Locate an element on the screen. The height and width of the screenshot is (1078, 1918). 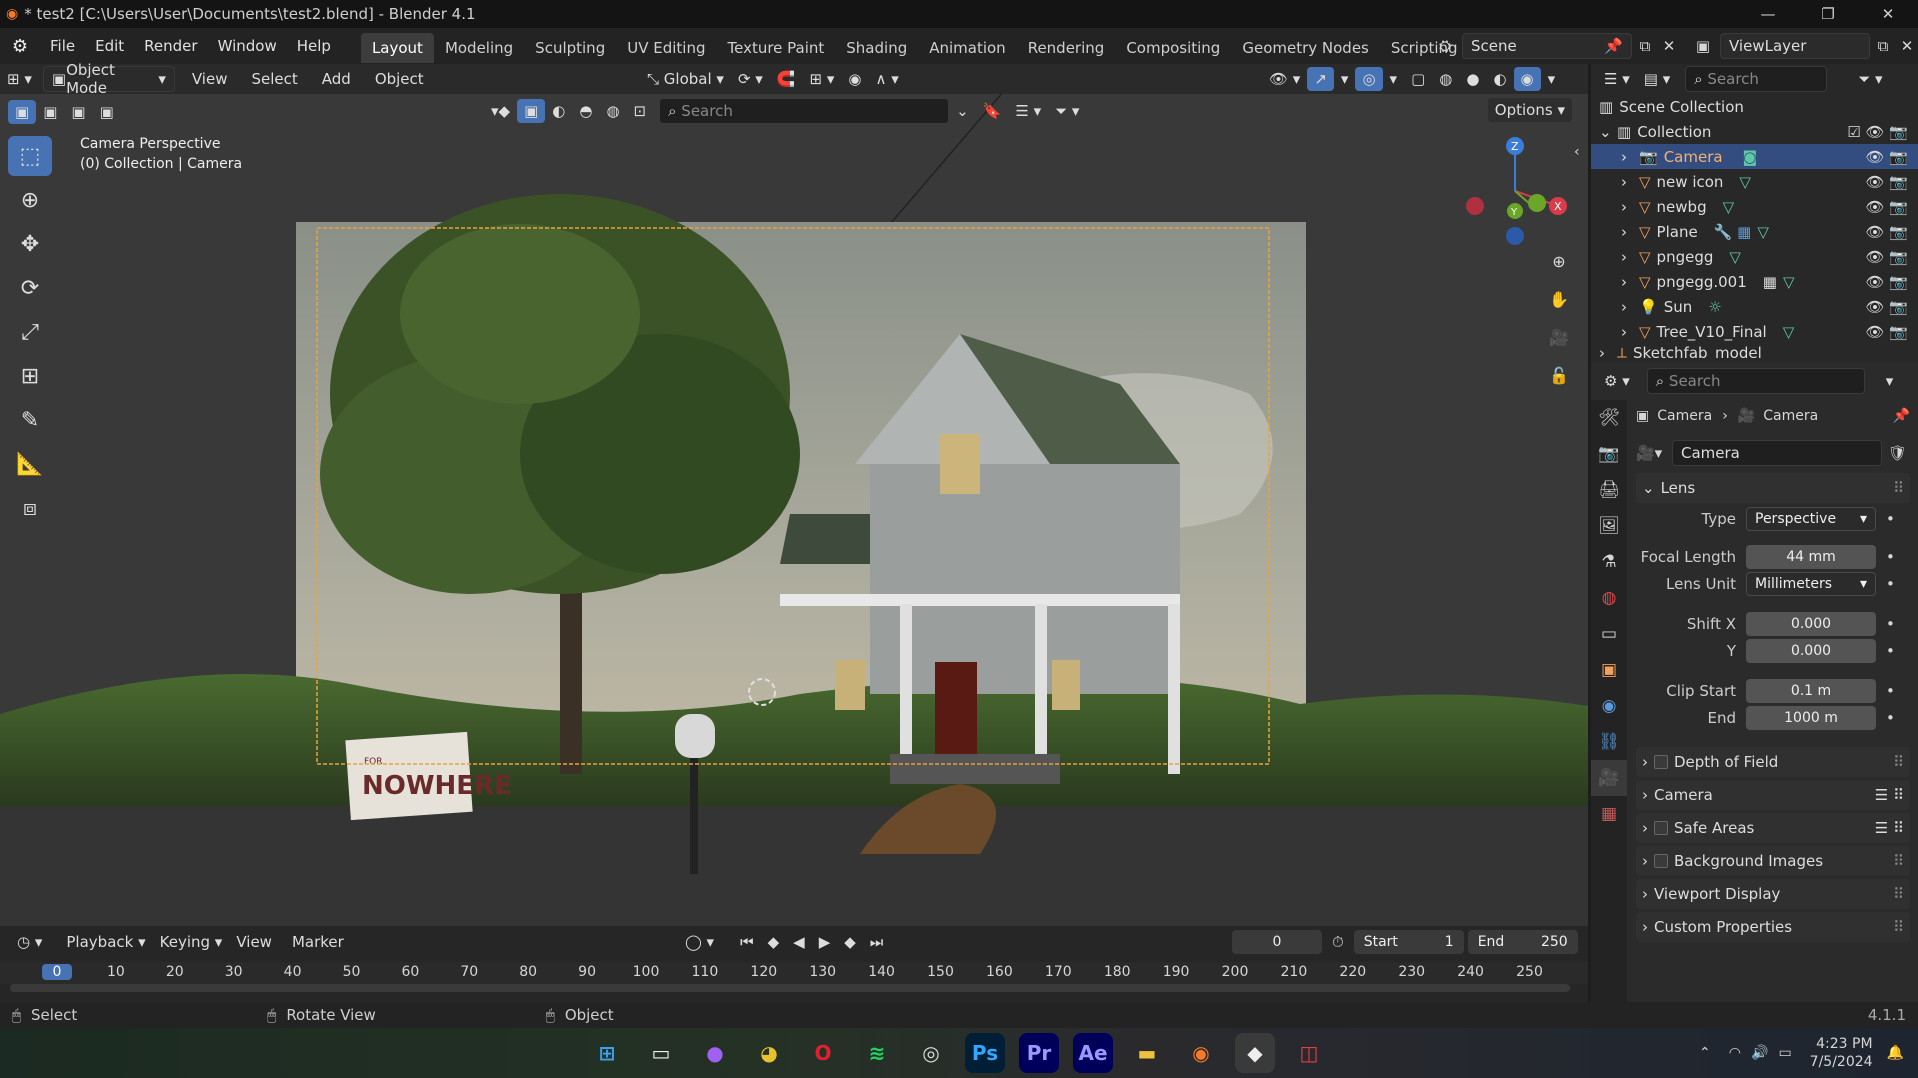
solid-shading-icon: ● is located at coordinates (1472, 79).